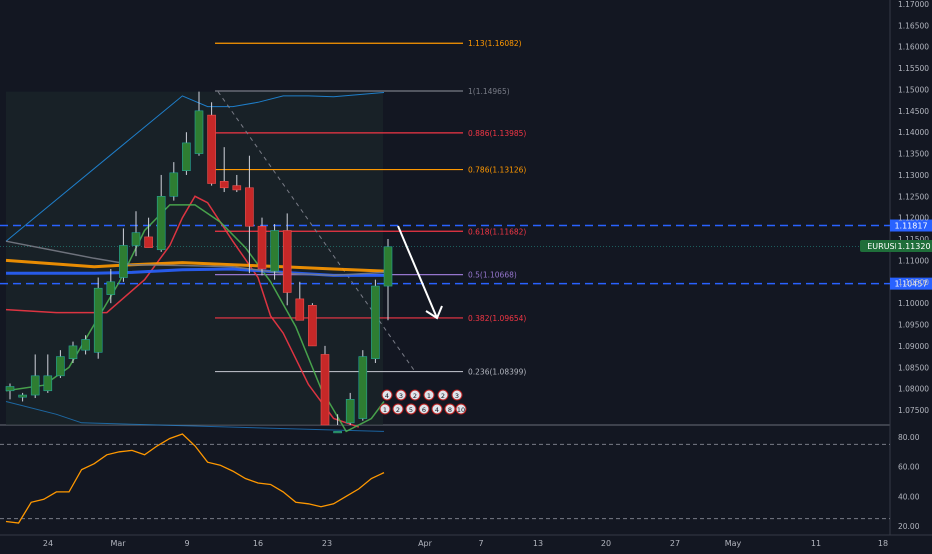 This screenshot has height=554, width=932. I want to click on oscillator-axis-tick: 40.00, so click(909, 496).